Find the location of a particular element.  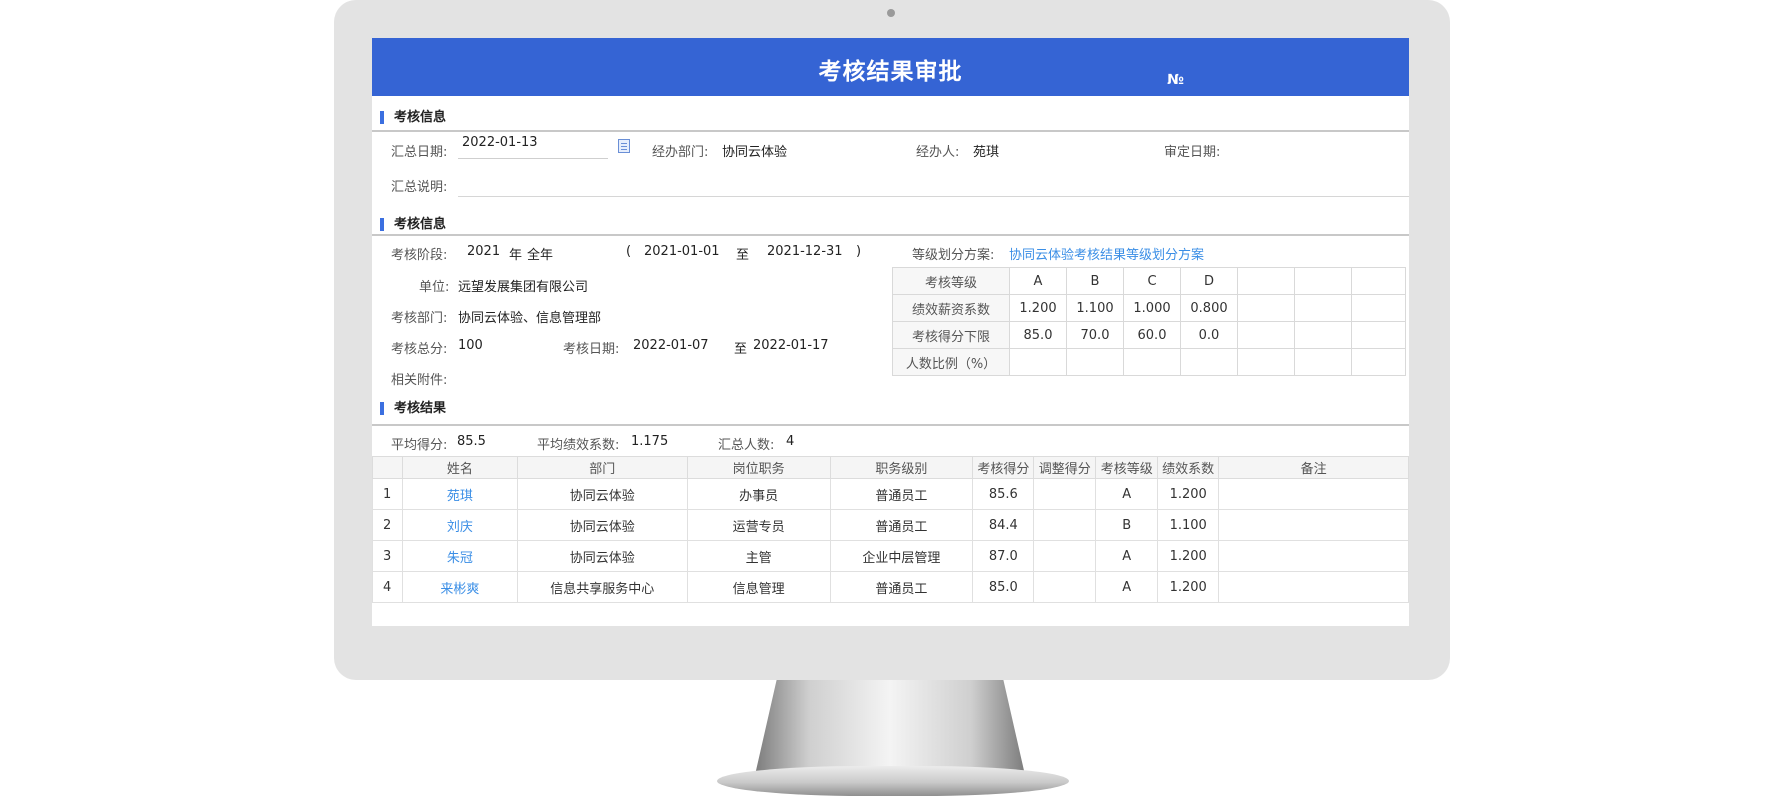

summary-date-field: 2022-01-13 is located at coordinates (533, 147).